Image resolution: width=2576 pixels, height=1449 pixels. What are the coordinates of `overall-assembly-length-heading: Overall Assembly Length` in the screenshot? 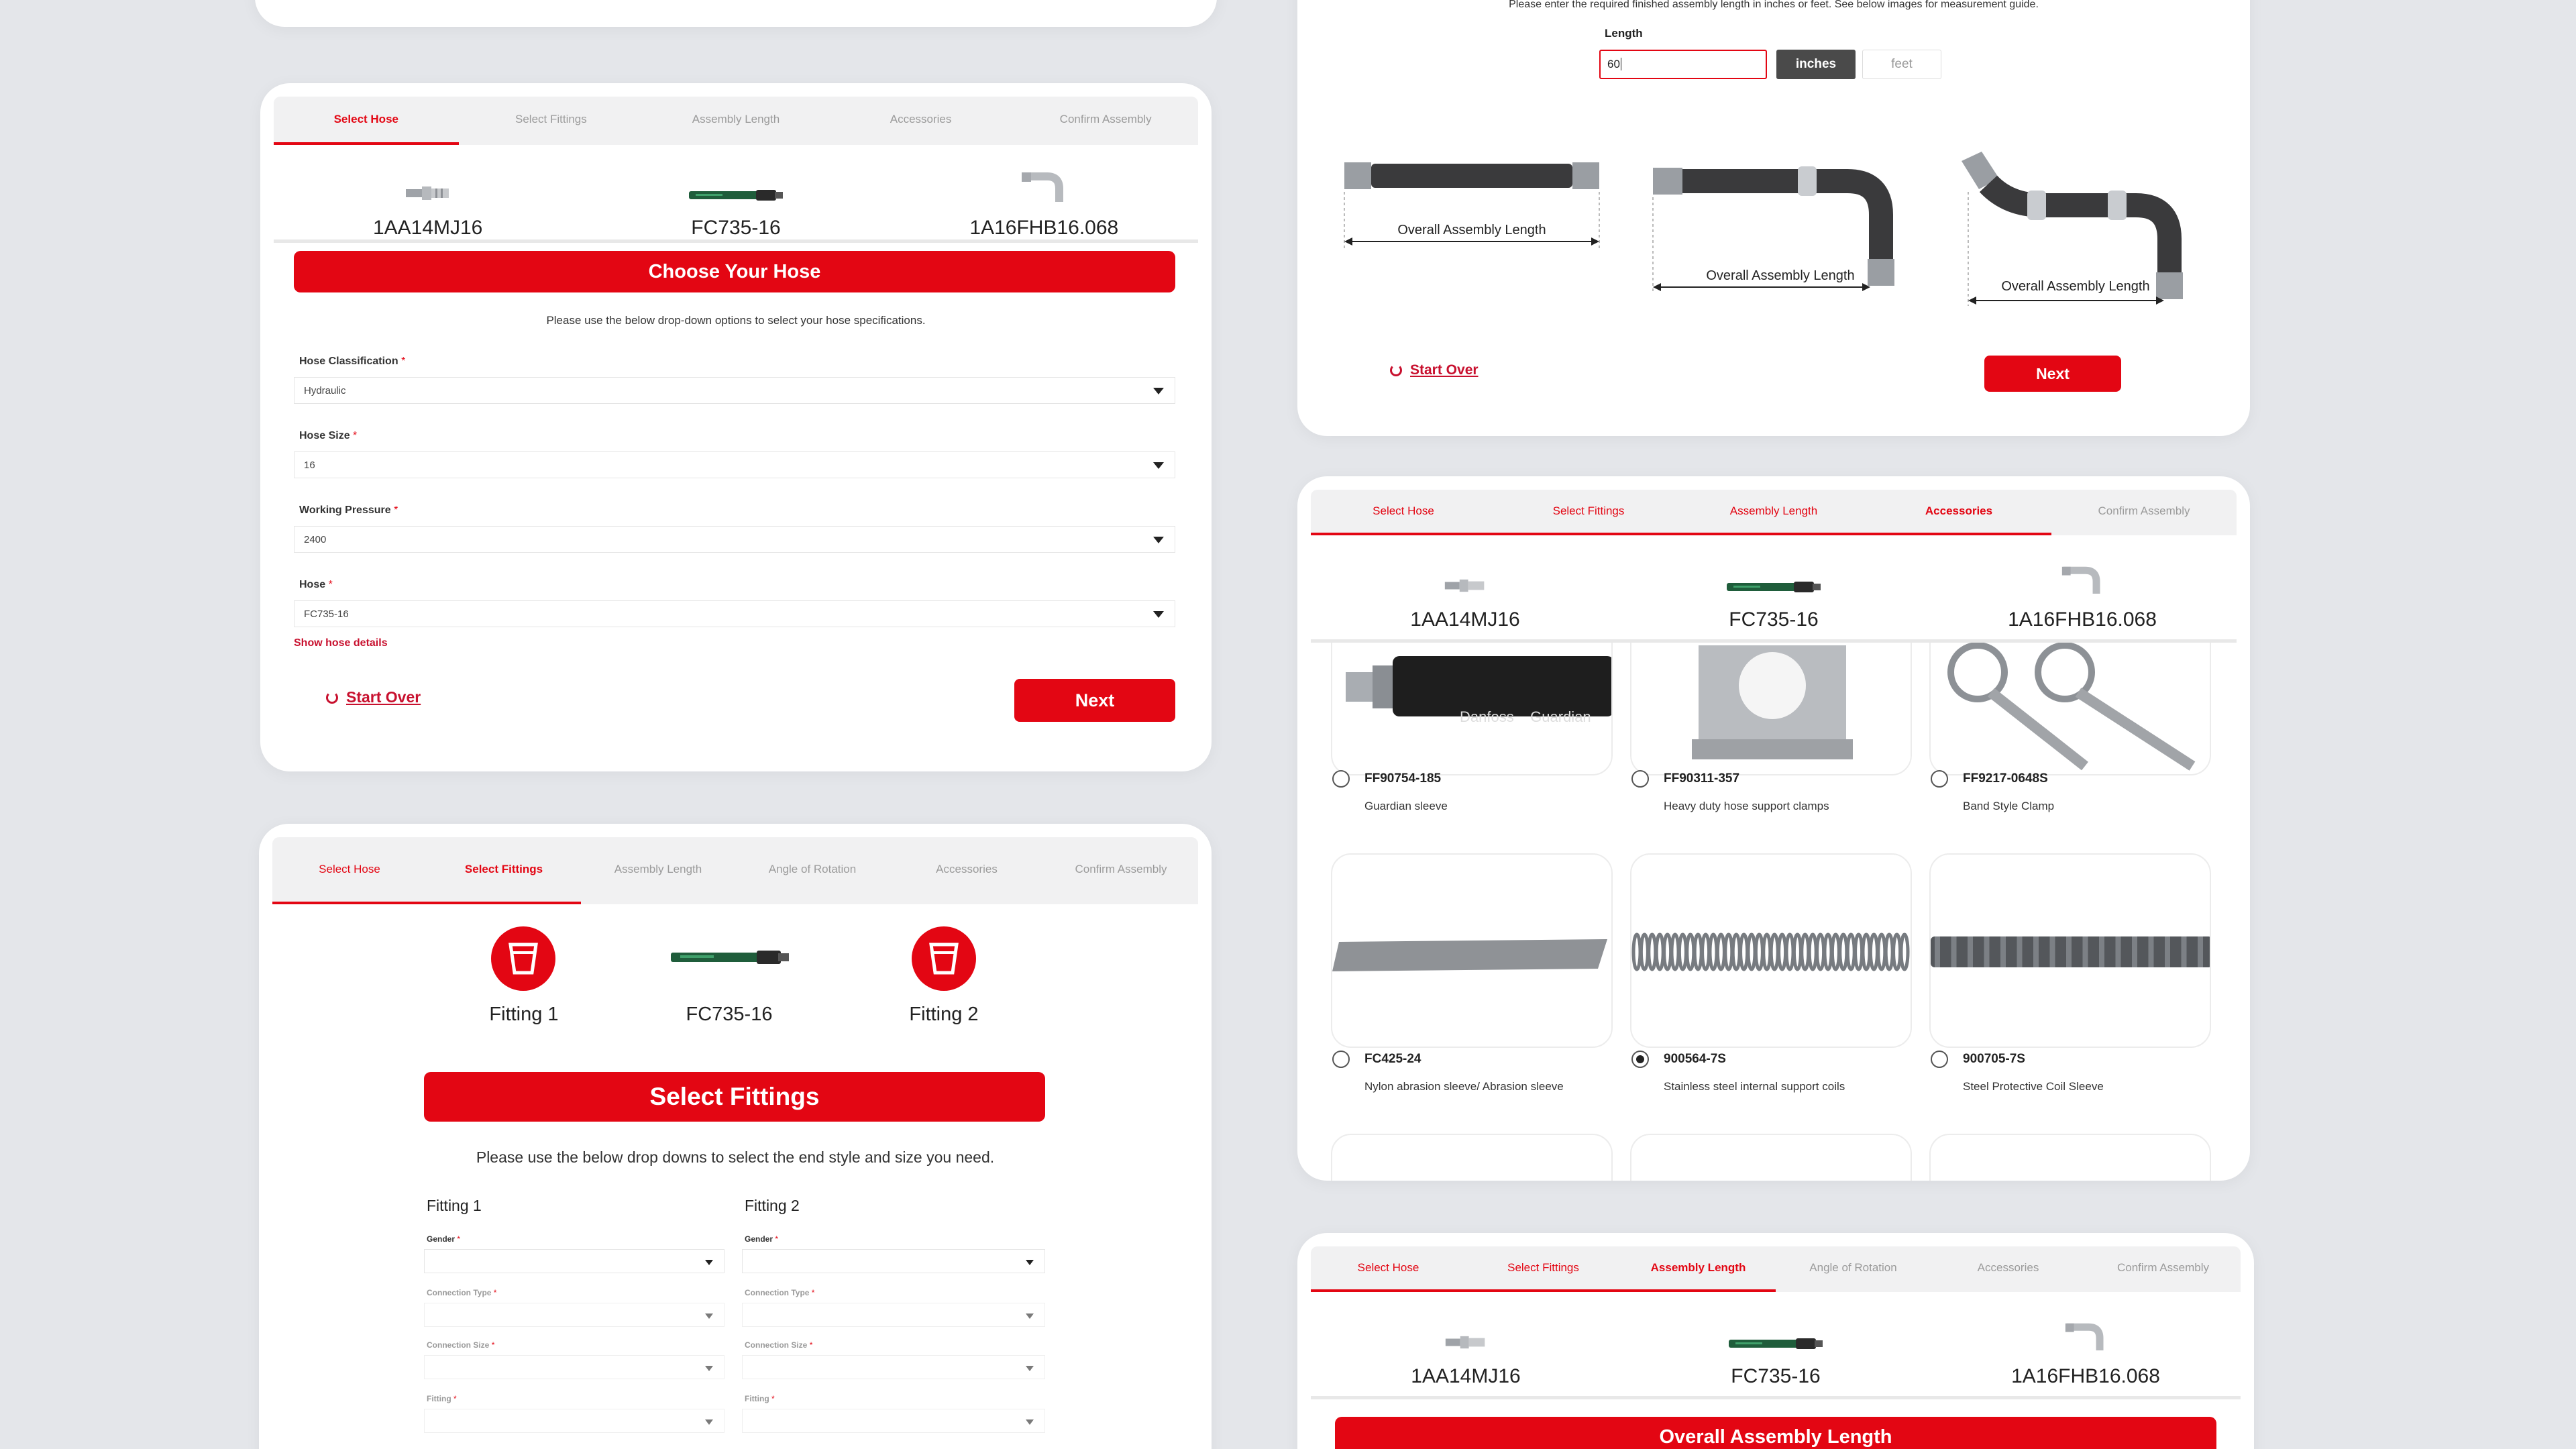 It's located at (1775, 1433).